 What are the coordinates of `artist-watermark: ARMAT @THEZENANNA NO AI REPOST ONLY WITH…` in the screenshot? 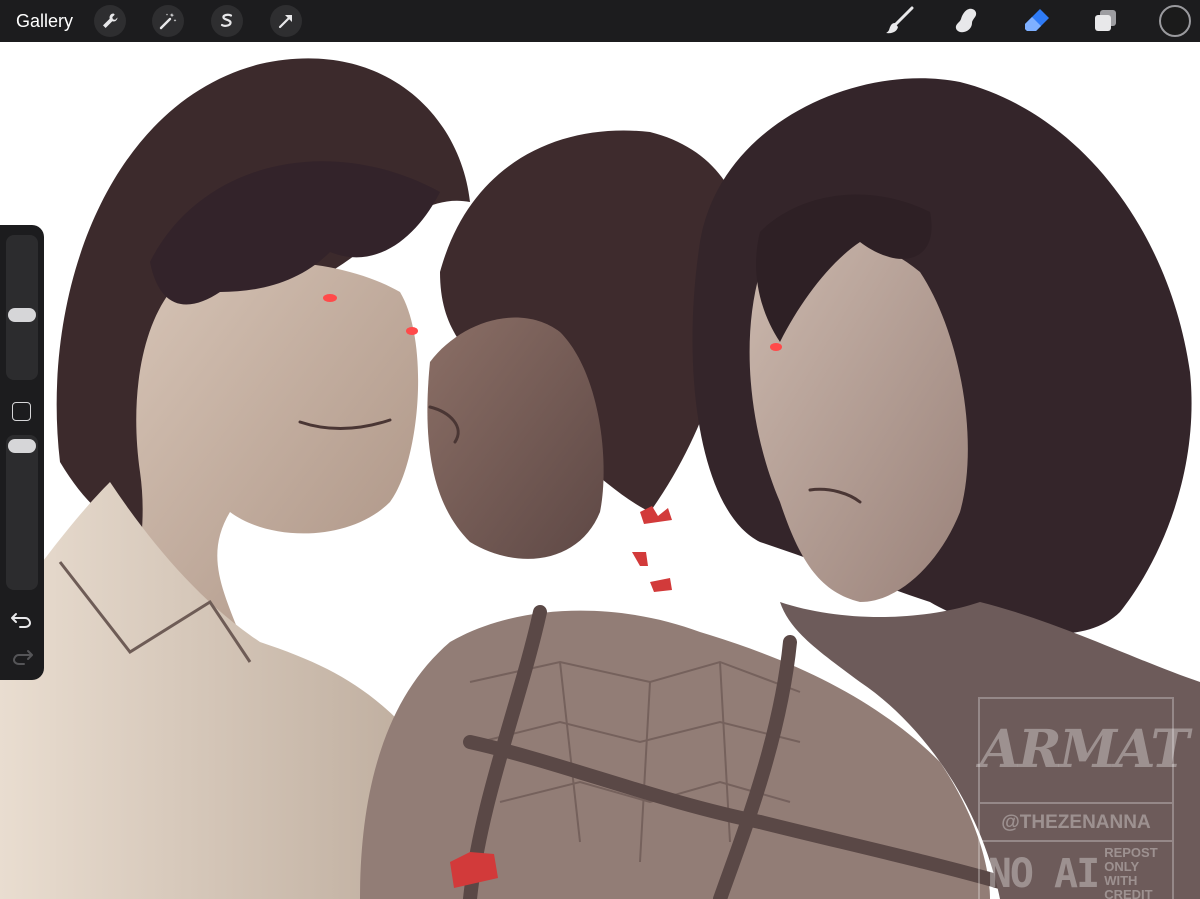 It's located at (1083, 798).